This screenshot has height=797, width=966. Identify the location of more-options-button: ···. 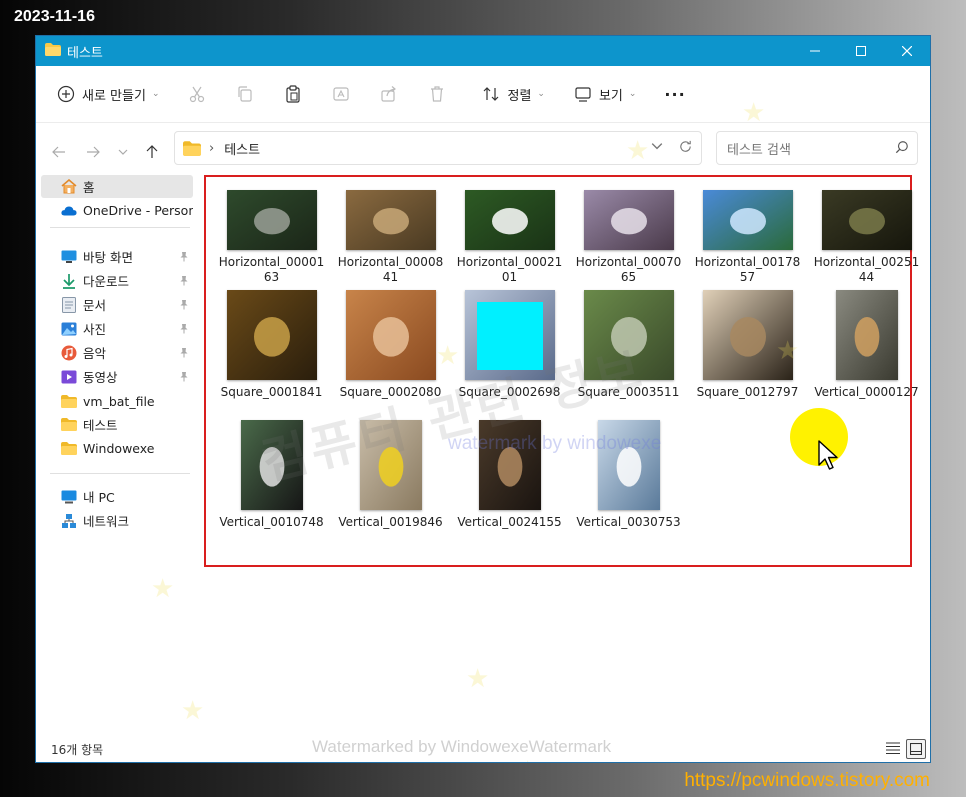
(674, 94).